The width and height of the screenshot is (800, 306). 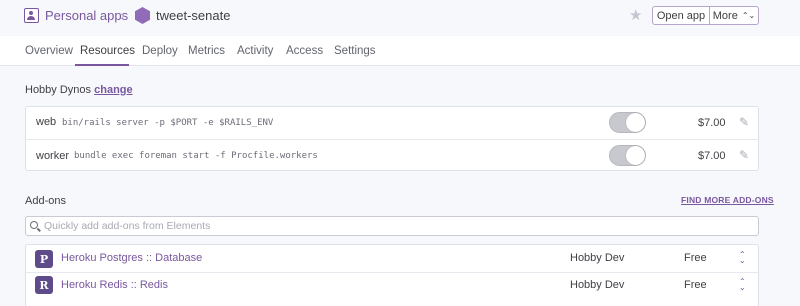 I want to click on addon-price-redis: Free, so click(x=695, y=285).